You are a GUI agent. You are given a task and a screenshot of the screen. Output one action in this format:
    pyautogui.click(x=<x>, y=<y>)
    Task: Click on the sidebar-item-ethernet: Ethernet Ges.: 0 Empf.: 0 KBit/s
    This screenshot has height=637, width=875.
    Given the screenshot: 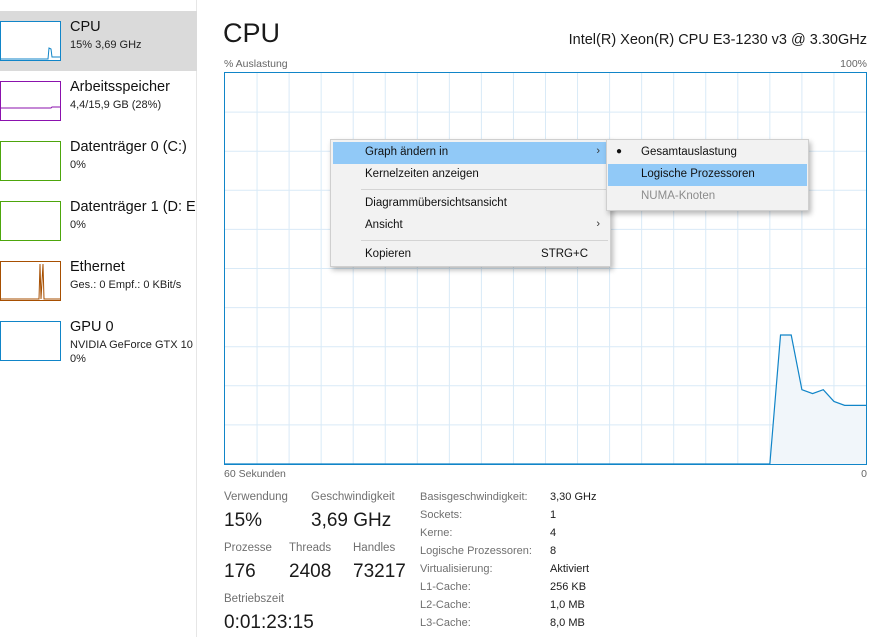 What is the action you would take?
    pyautogui.click(x=98, y=281)
    